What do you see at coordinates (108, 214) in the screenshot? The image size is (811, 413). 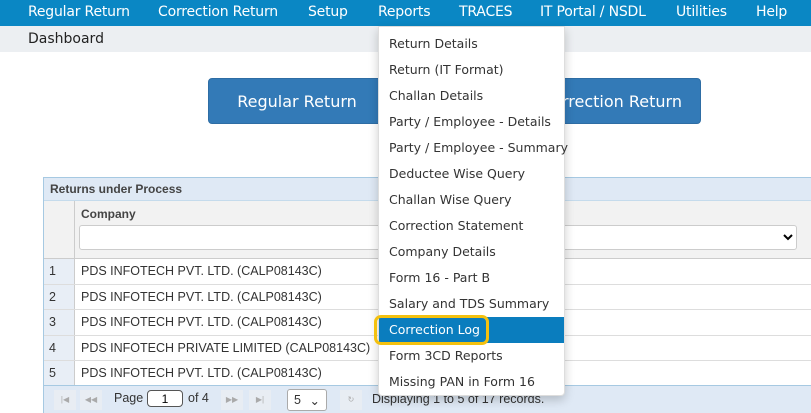 I see `company-column-header: Company` at bounding box center [108, 214].